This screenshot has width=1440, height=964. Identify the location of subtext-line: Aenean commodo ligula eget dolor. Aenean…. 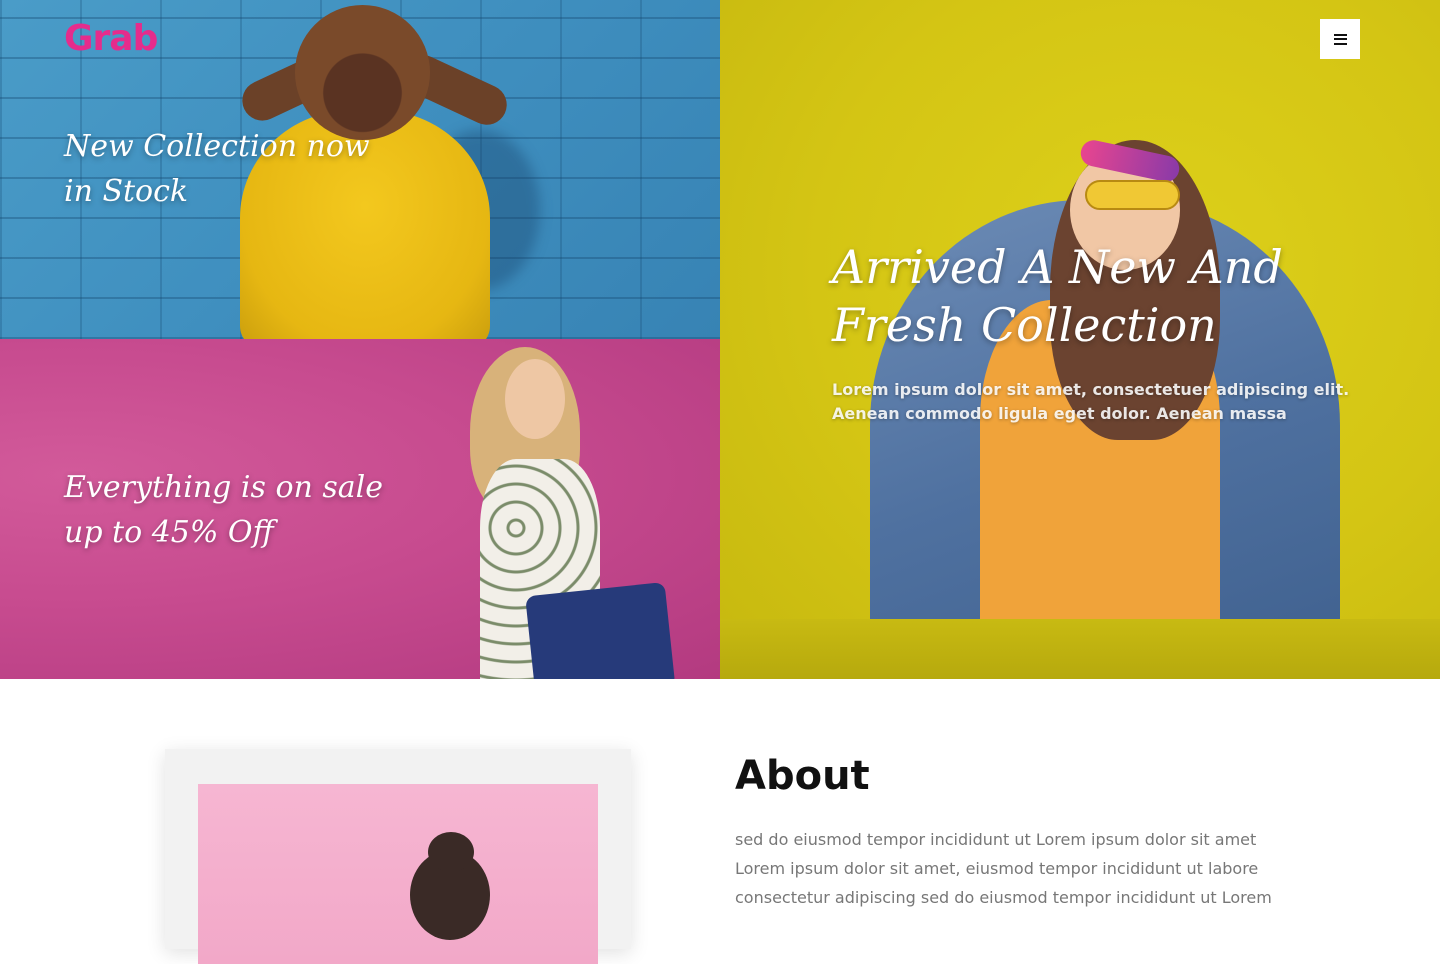
(1059, 413).